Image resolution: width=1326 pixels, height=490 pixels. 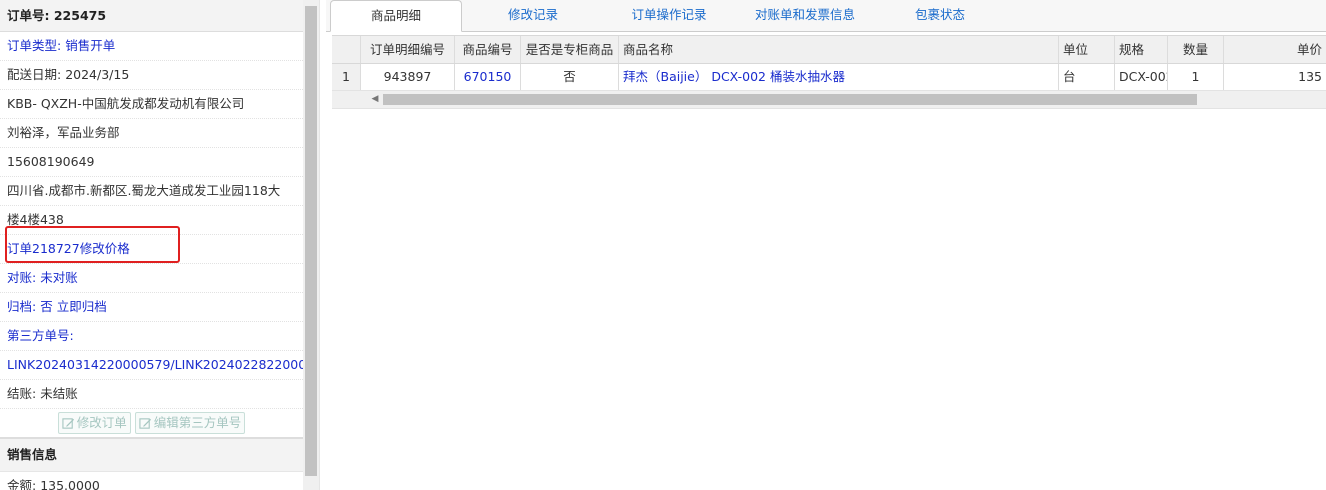 What do you see at coordinates (151, 104) in the screenshot?
I see `company-row: KBB- QXZH-中国航发成都发动机有限公司` at bounding box center [151, 104].